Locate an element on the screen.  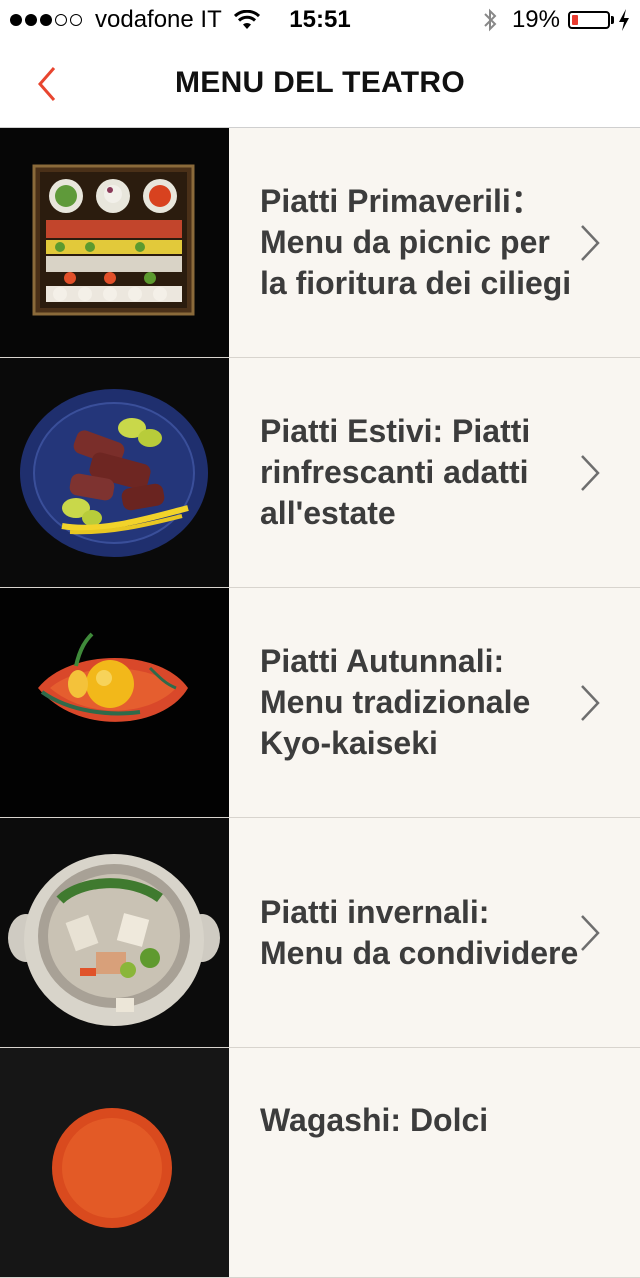
navigation-bar: MENU DEL TEATRO is located at coordinates (320, 84).